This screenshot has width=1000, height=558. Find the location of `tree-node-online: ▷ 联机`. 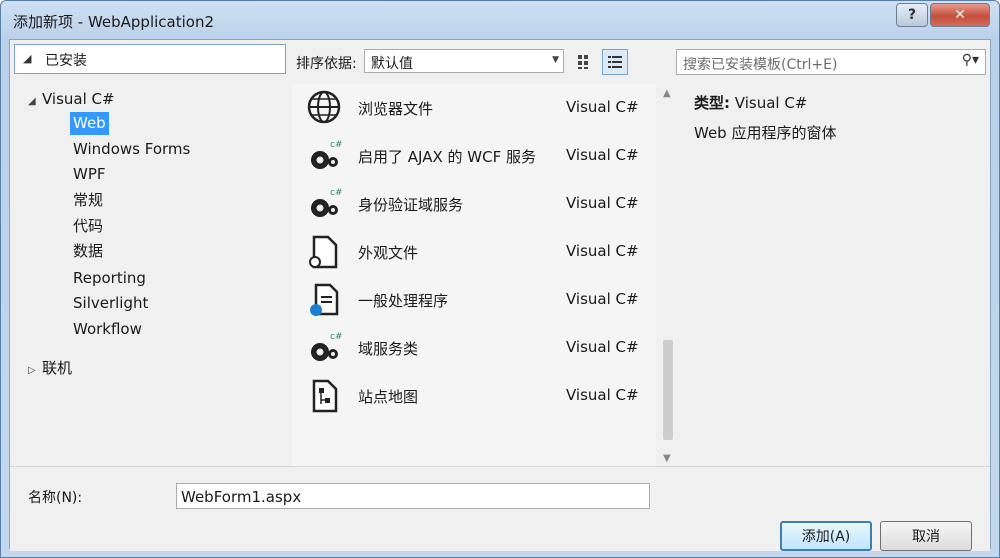

tree-node-online: ▷ 联机 is located at coordinates (50, 367).